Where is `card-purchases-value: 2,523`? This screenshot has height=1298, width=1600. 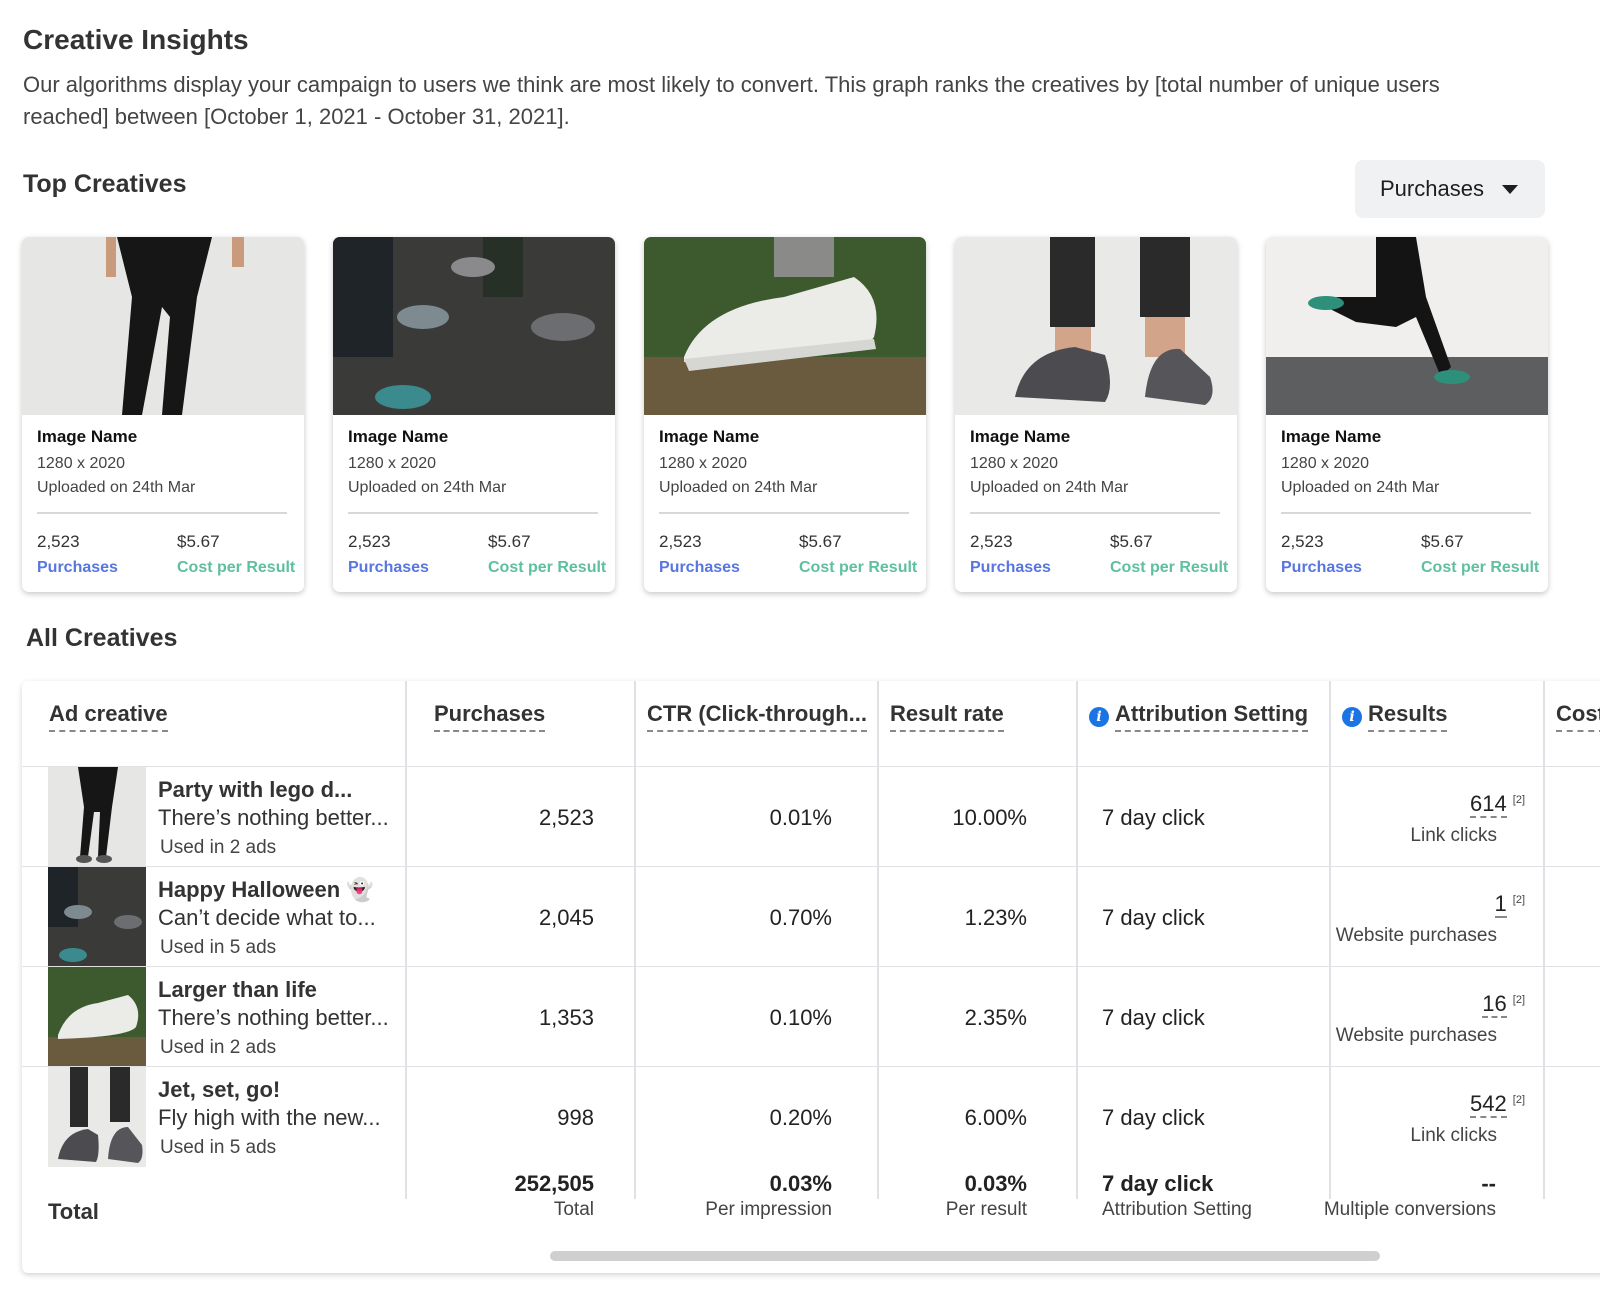 card-purchases-value: 2,523 is located at coordinates (369, 541).